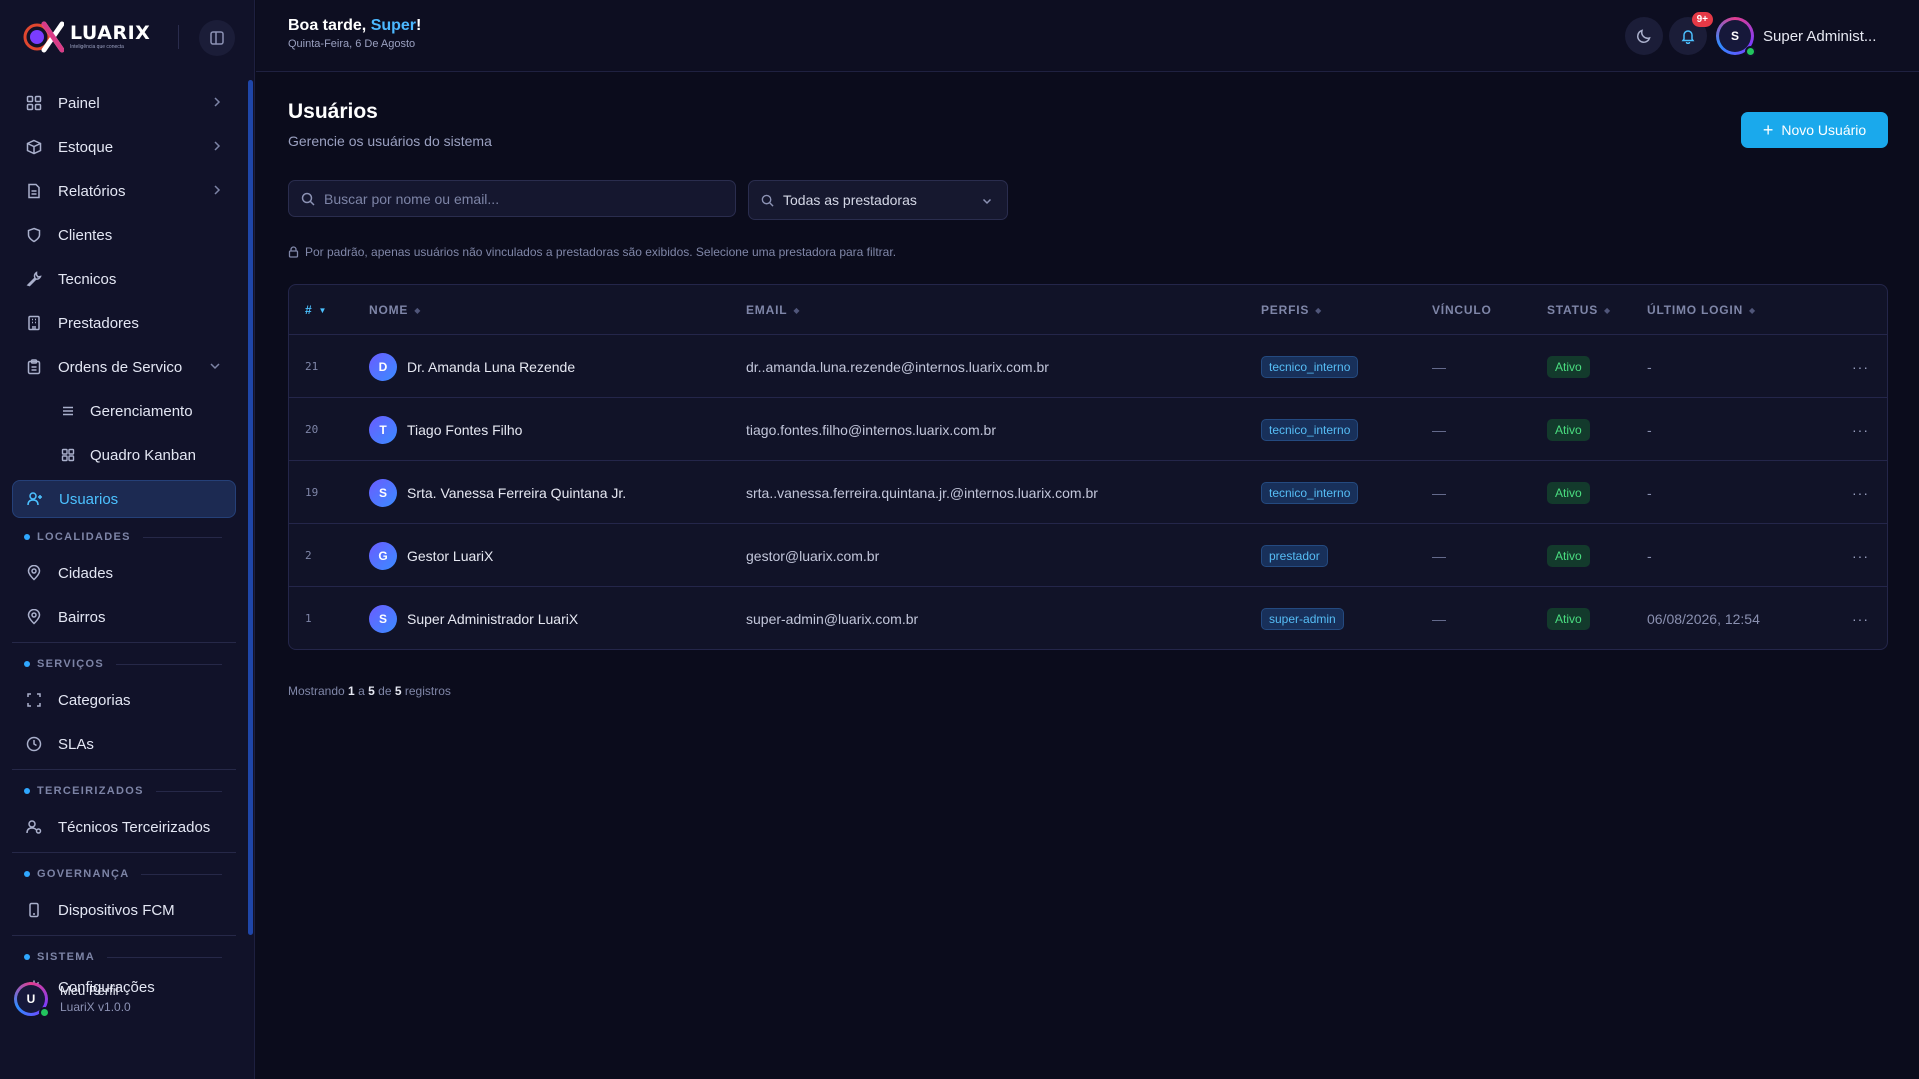 This screenshot has height=1079, width=1919. Describe the element at coordinates (124, 827) in the screenshot. I see `sidebar-item-tecnicos-terceirizados: Técnicos Terceirizados` at that location.